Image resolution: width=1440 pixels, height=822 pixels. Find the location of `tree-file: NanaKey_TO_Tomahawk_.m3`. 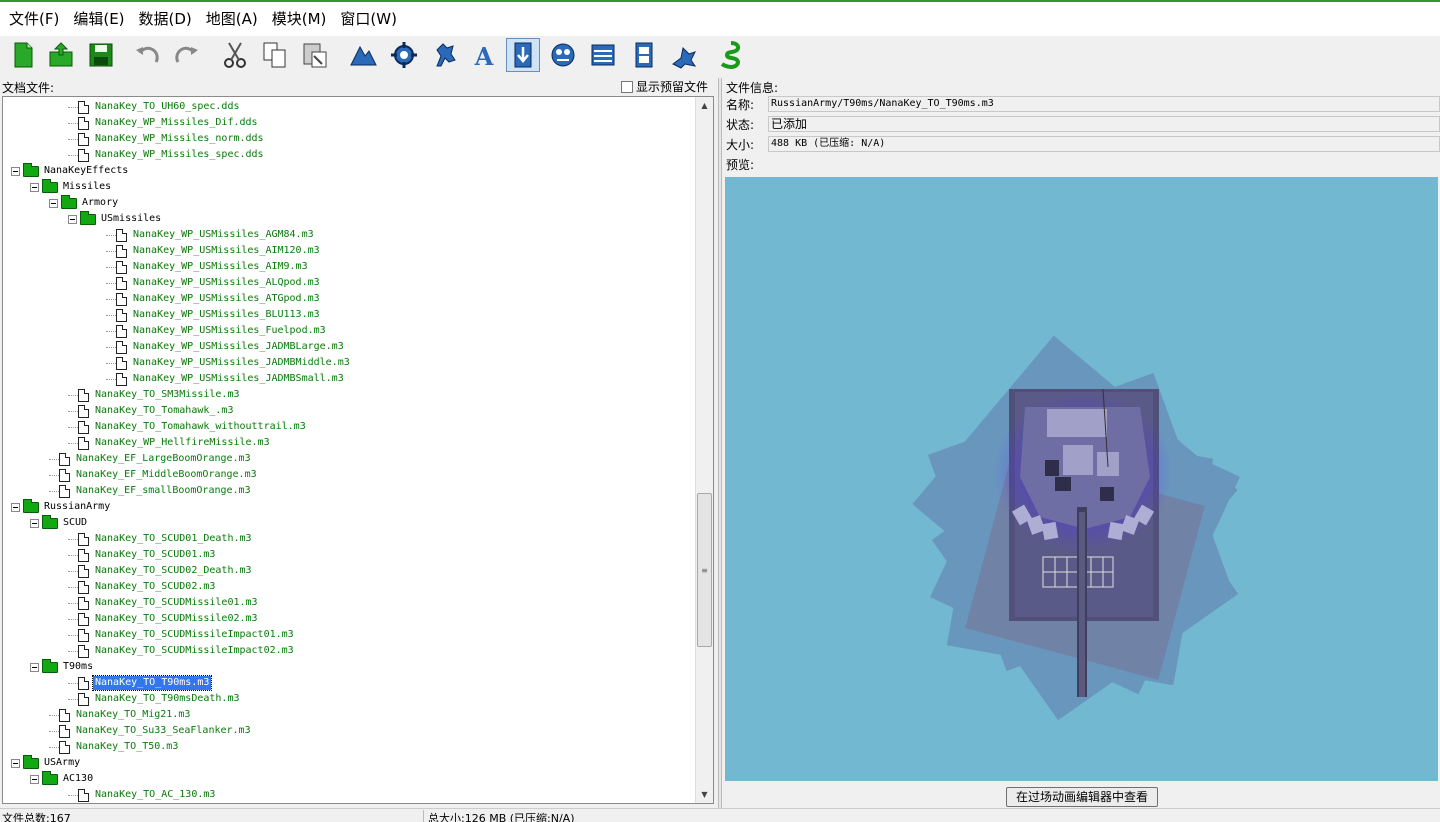

tree-file: NanaKey_TO_Tomahawk_.m3 is located at coordinates (151, 411).